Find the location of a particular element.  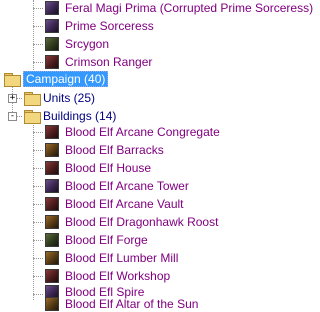

tree-item-building: Blood Elf House is located at coordinates (98, 168).